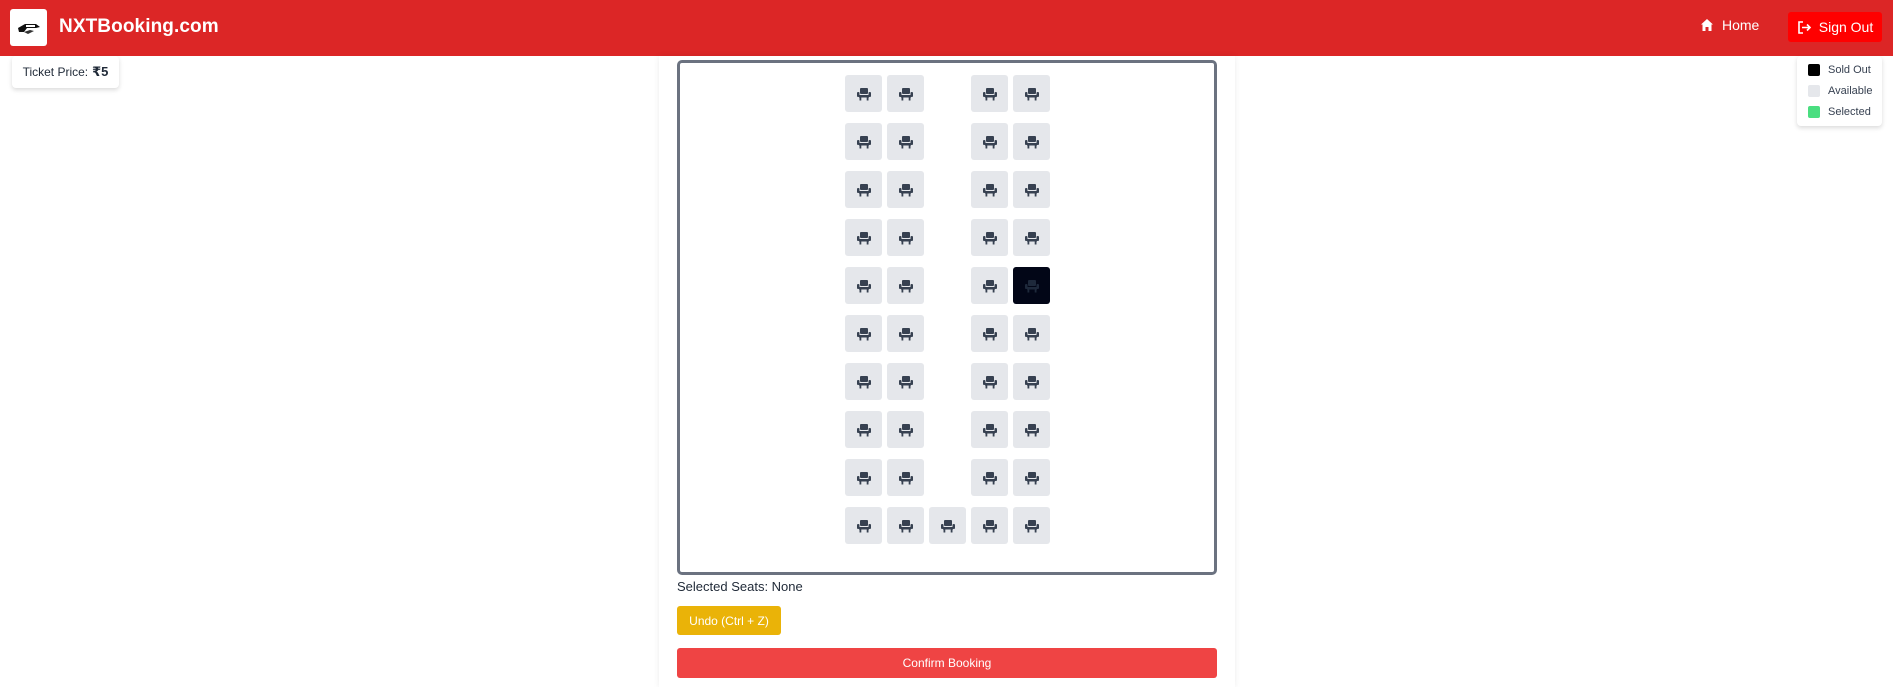 The image size is (1893, 687). Describe the element at coordinates (1814, 111) in the screenshot. I see `legend-swatch-selected` at that location.